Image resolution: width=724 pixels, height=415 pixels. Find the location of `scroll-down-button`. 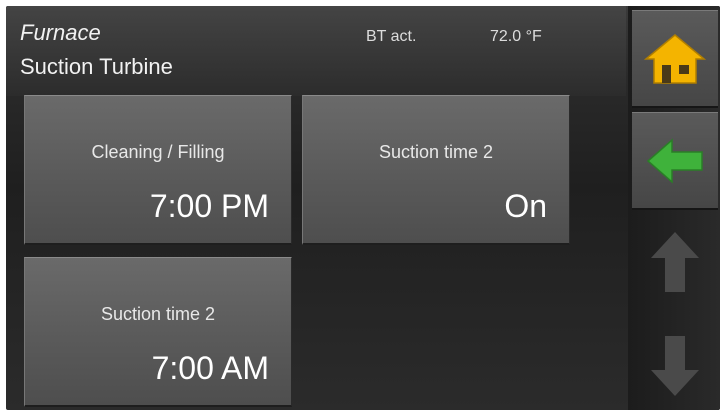

scroll-down-button is located at coordinates (675, 366).